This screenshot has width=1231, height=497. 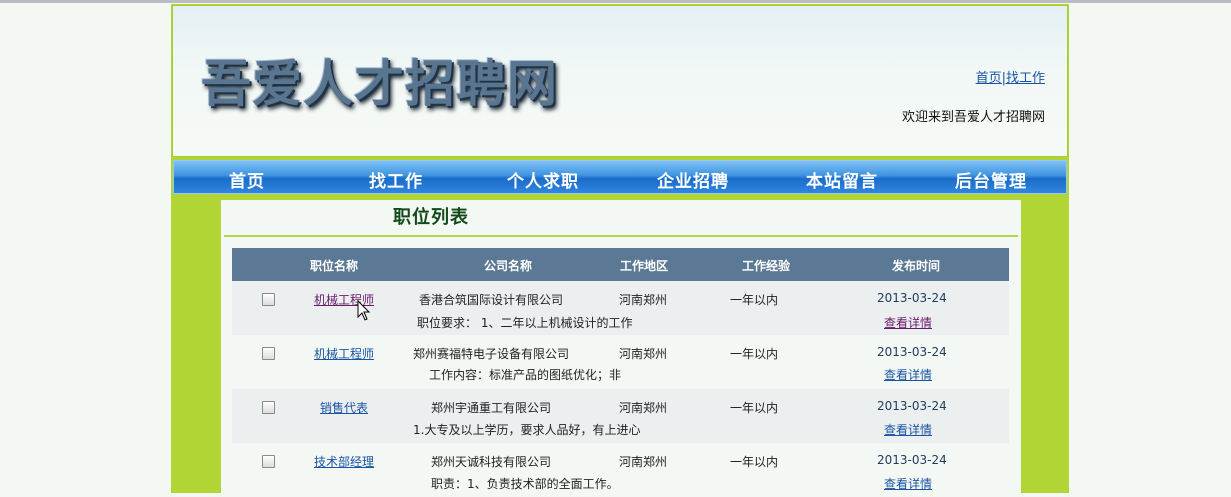 What do you see at coordinates (508, 266) in the screenshot?
I see `column-header-company: 公司名称` at bounding box center [508, 266].